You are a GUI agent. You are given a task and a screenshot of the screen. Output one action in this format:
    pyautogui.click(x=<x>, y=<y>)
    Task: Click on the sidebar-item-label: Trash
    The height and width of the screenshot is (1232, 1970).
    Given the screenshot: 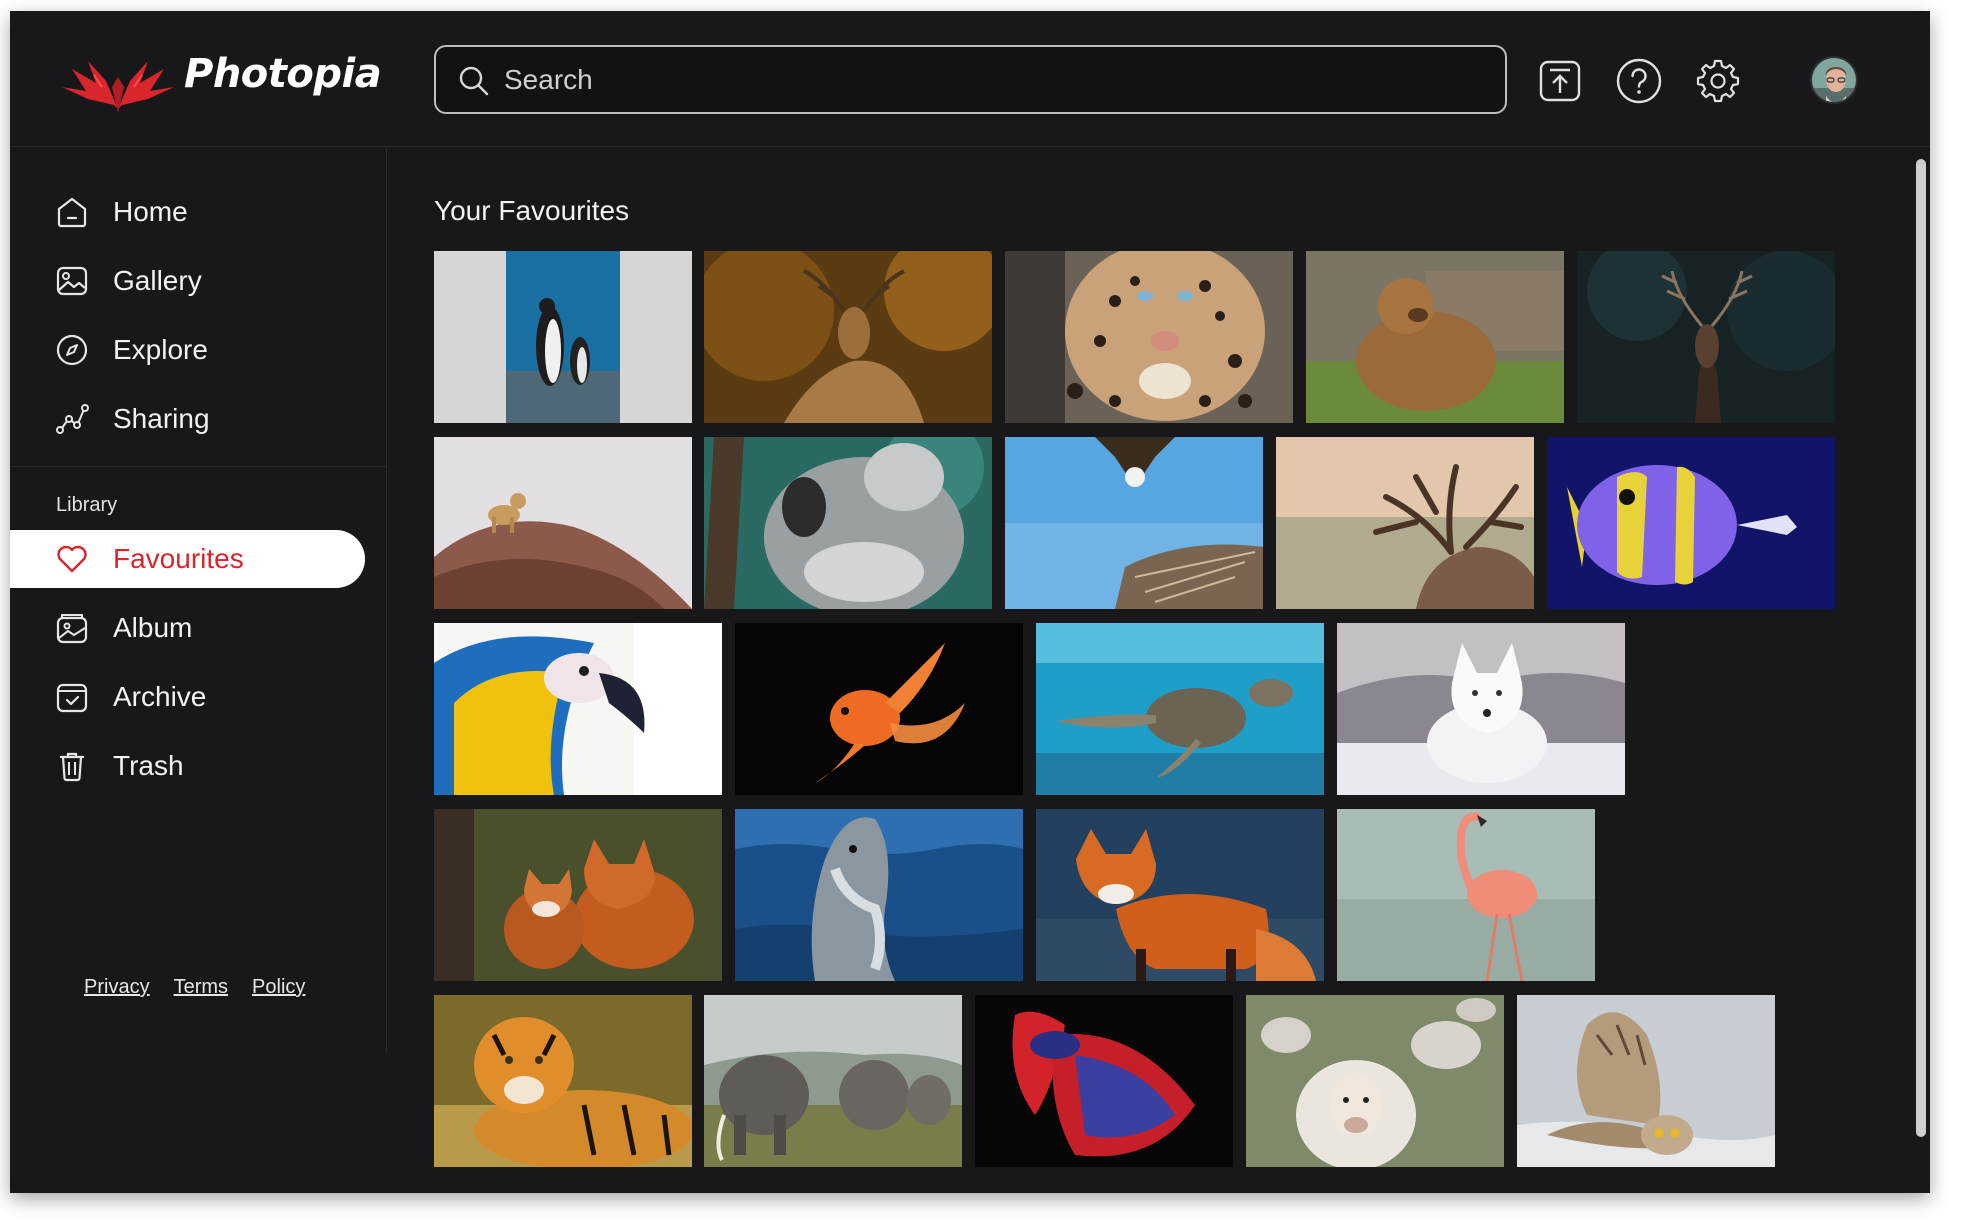 What is the action you would take?
    pyautogui.click(x=148, y=765)
    